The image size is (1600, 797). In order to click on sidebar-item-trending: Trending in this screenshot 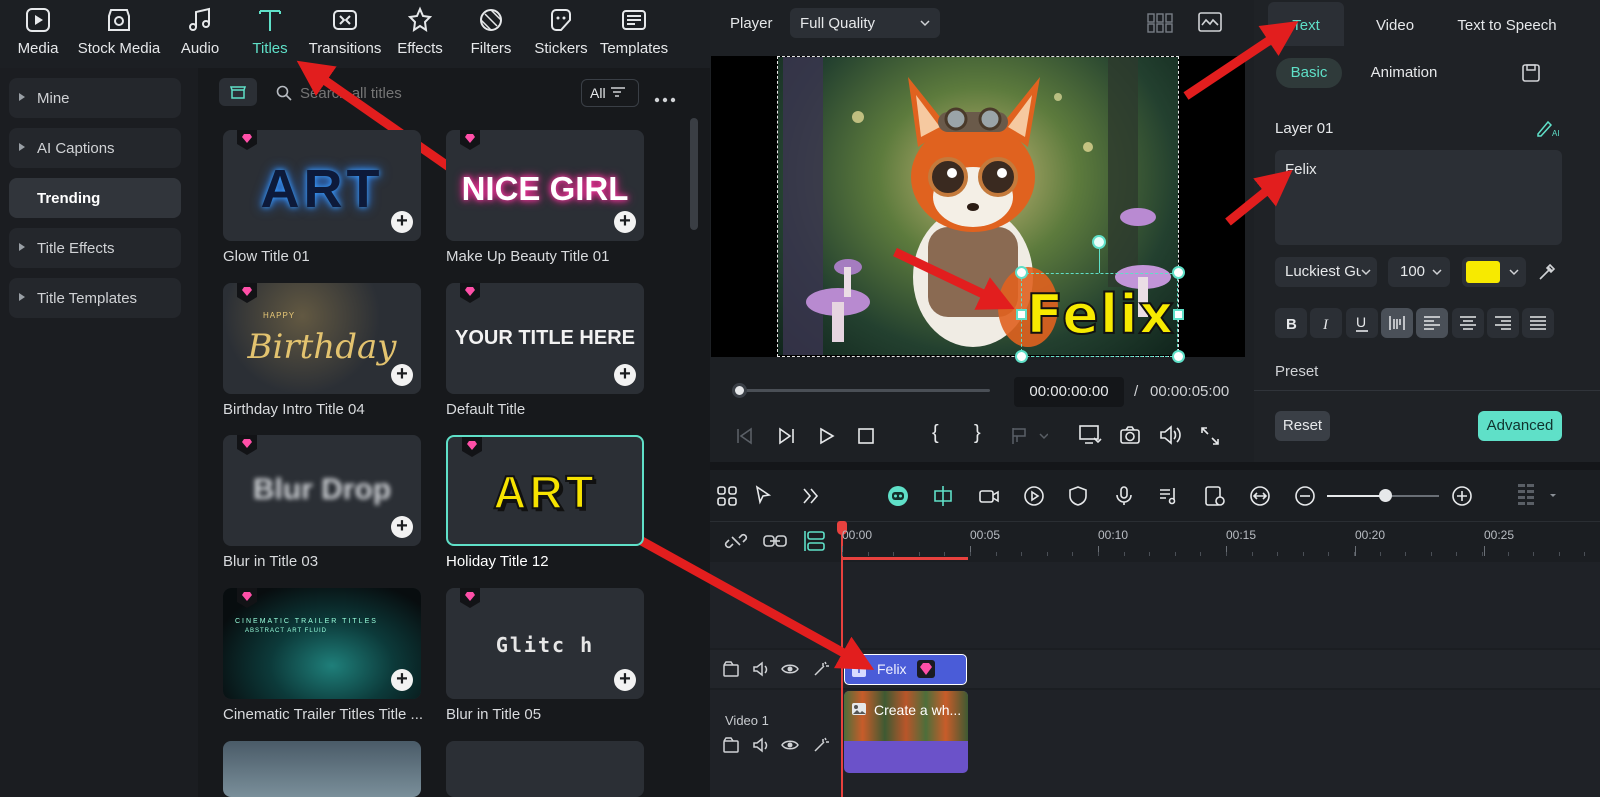, I will do `click(95, 198)`.